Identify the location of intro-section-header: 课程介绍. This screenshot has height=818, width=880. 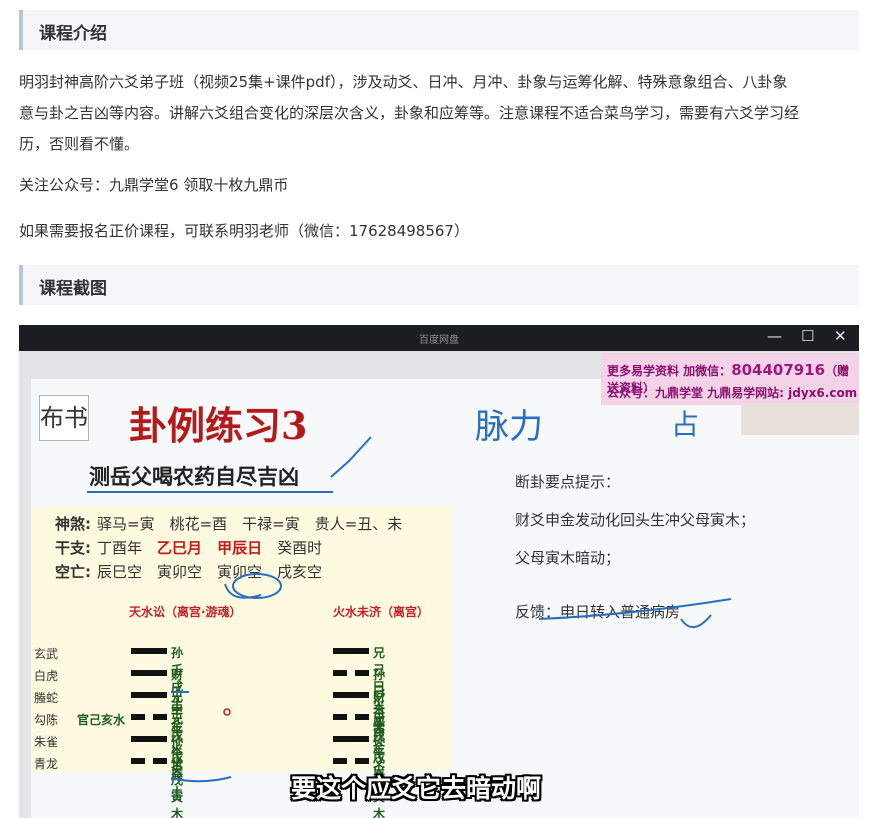
(439, 30).